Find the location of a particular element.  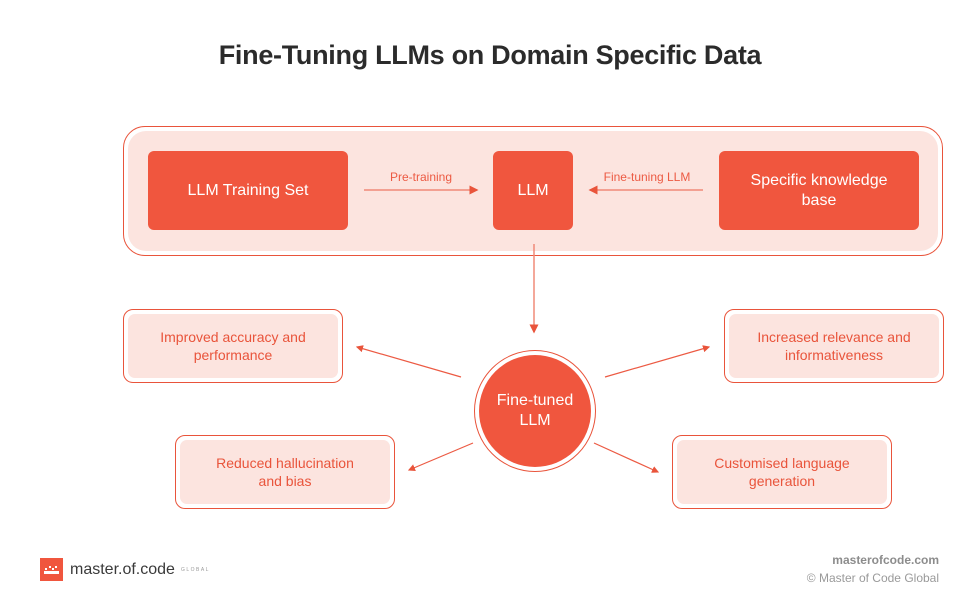

arrow-to-hallucination is located at coordinates (440, 456).